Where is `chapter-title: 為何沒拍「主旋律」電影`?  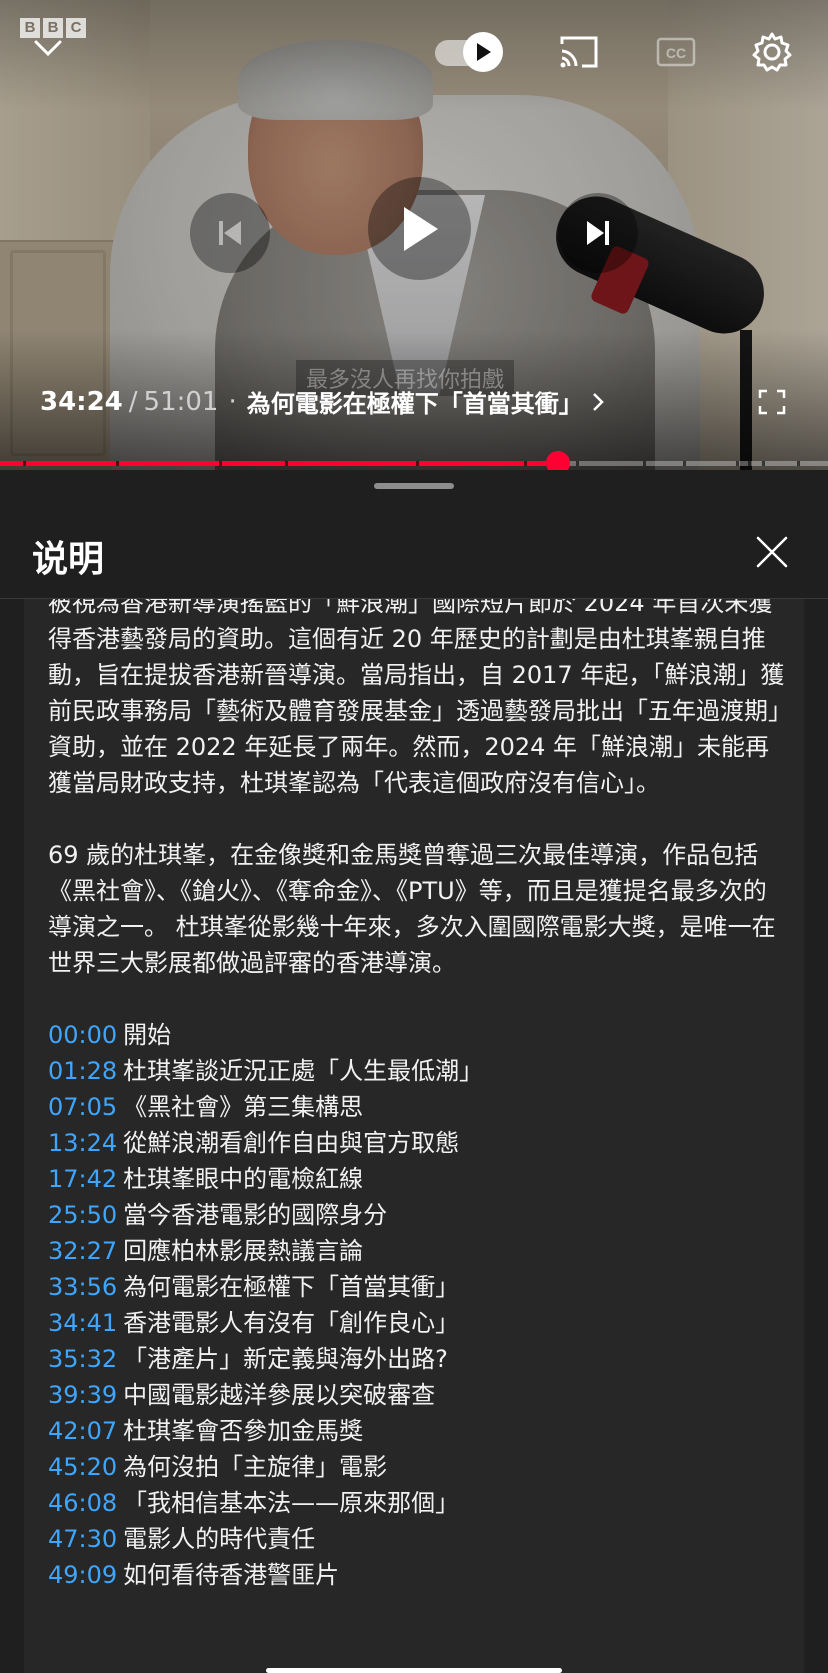
chapter-title: 為何沒拍「主旋律」電影 is located at coordinates (255, 1467).